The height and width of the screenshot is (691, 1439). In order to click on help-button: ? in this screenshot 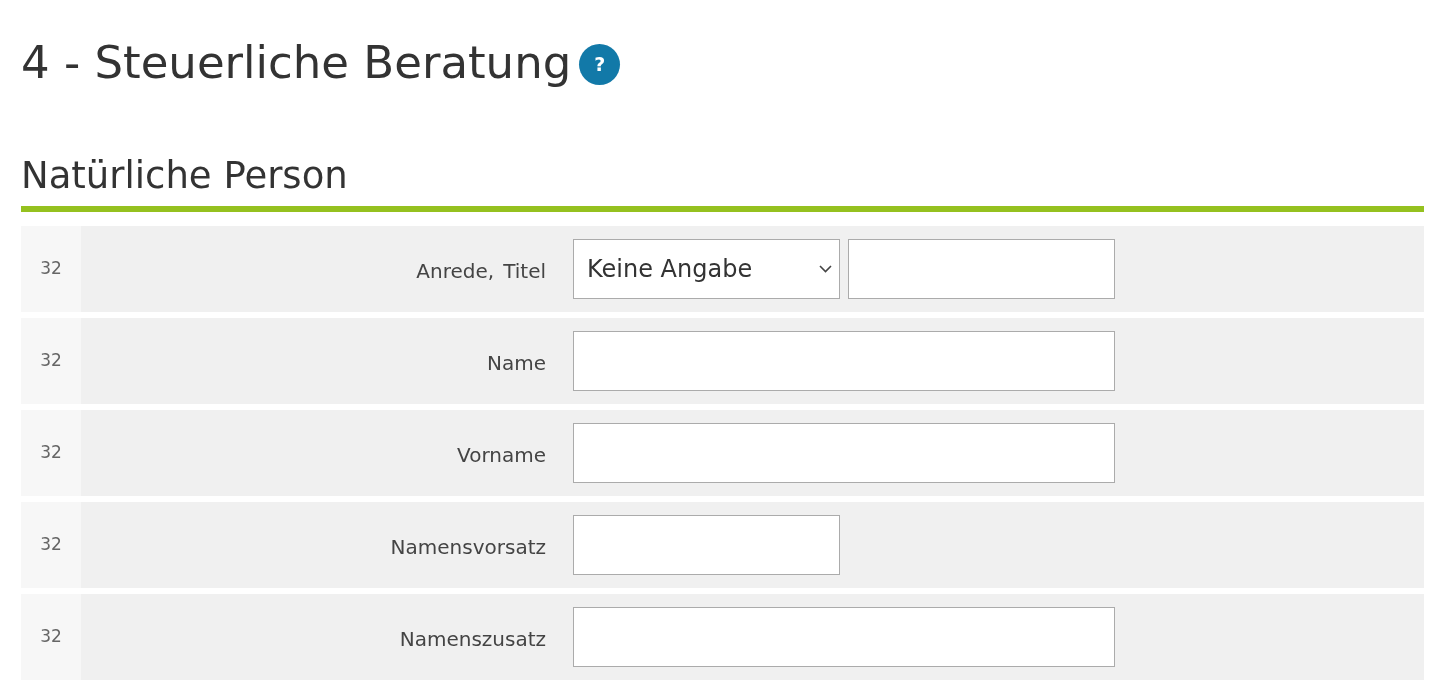, I will do `click(600, 64)`.